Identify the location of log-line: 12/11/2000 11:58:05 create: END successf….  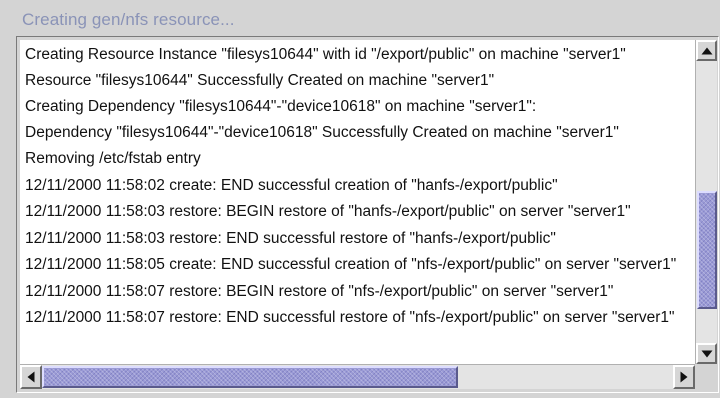
(351, 264).